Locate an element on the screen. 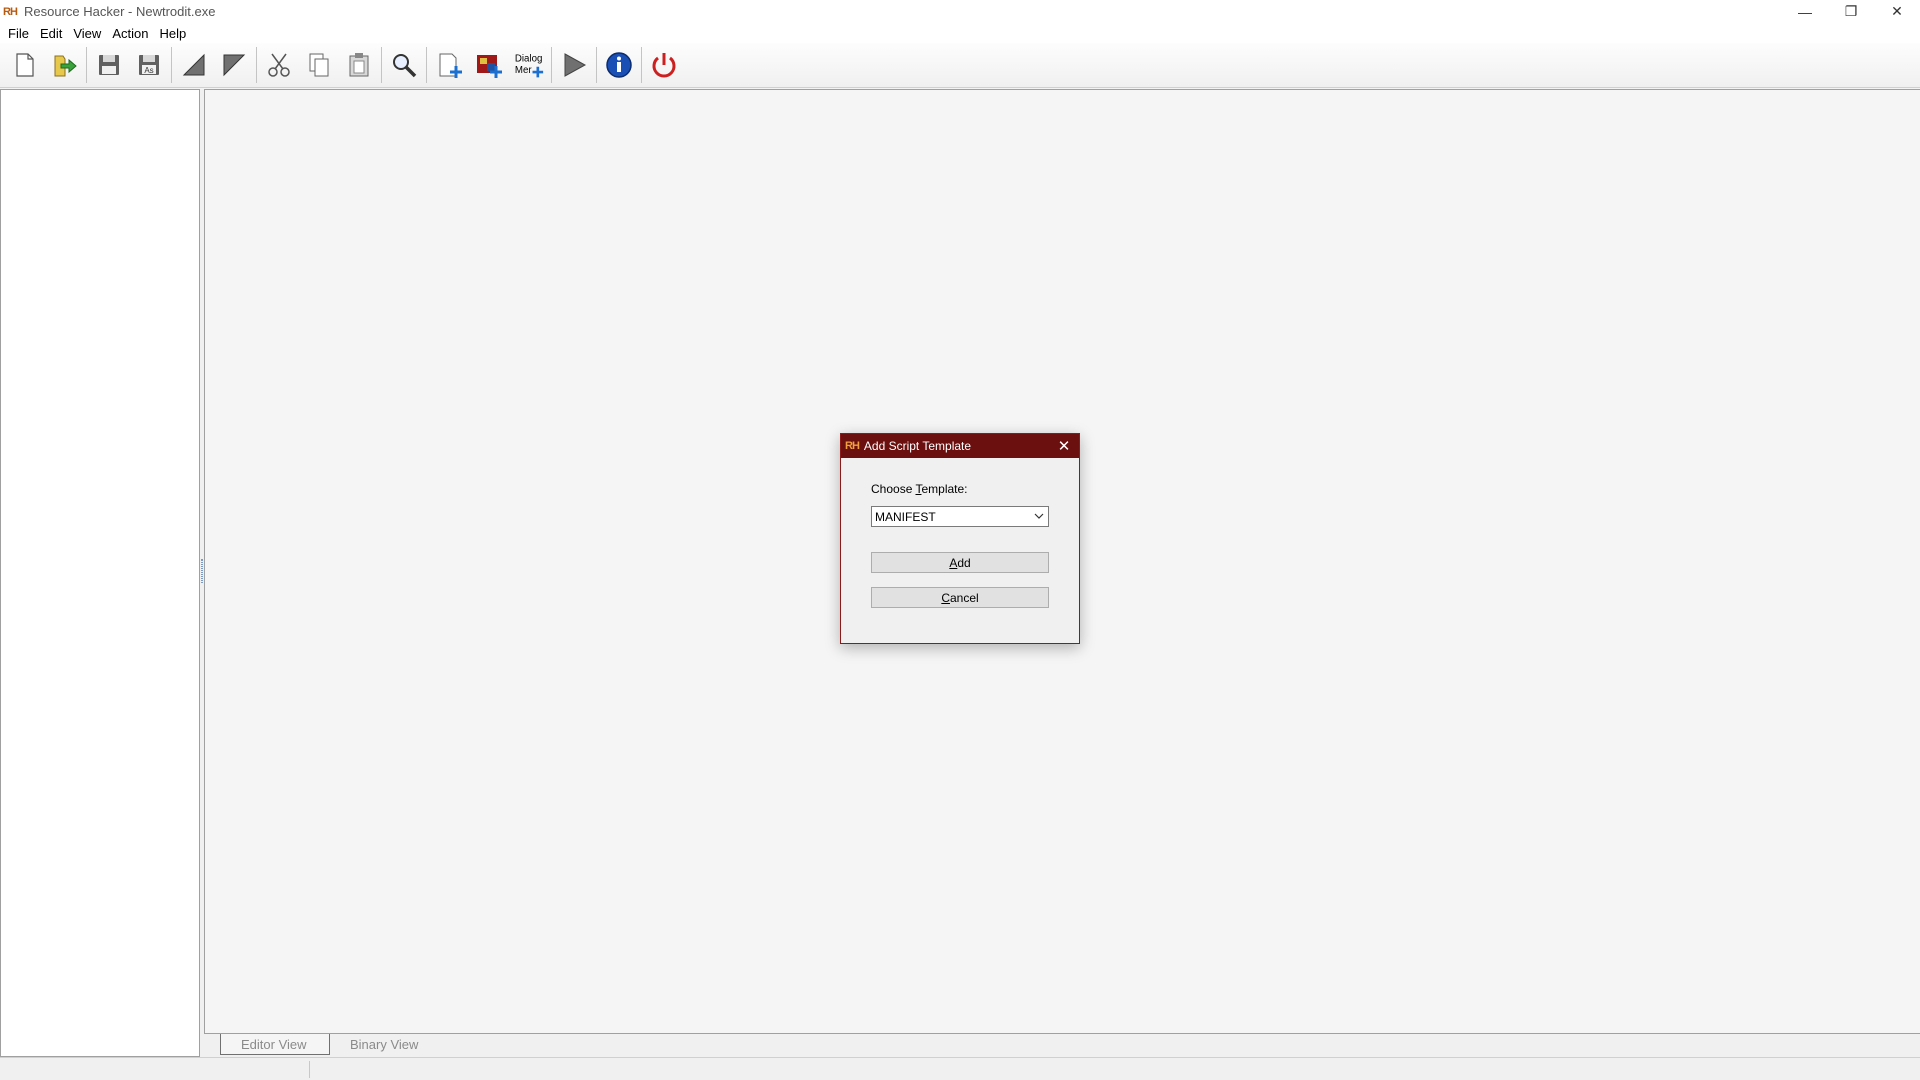 This screenshot has width=1920, height=1080. info-icon is located at coordinates (619, 65).